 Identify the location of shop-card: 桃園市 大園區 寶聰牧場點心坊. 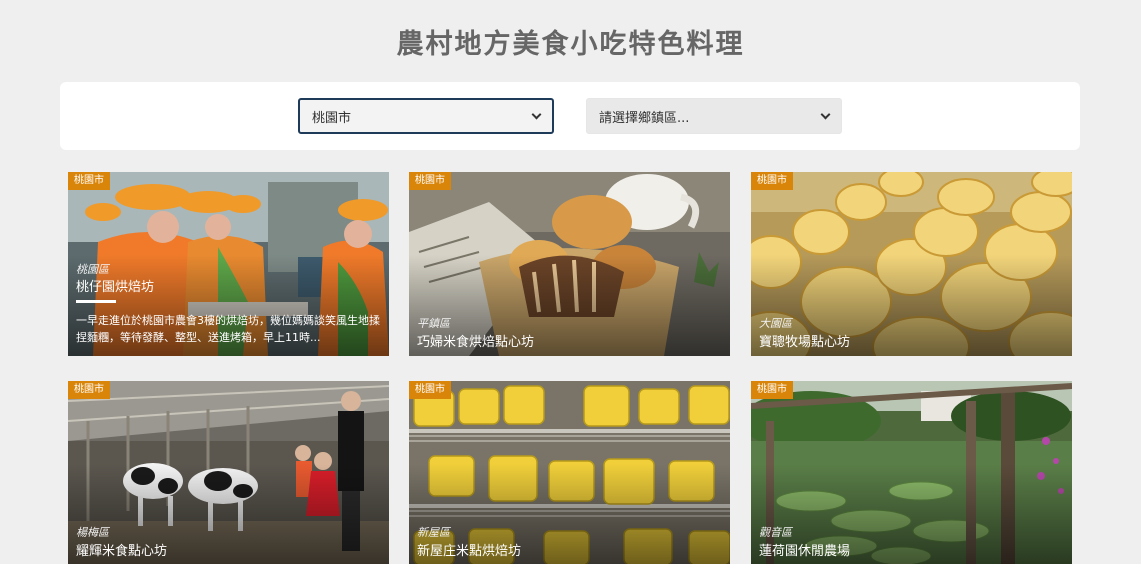
(911, 264).